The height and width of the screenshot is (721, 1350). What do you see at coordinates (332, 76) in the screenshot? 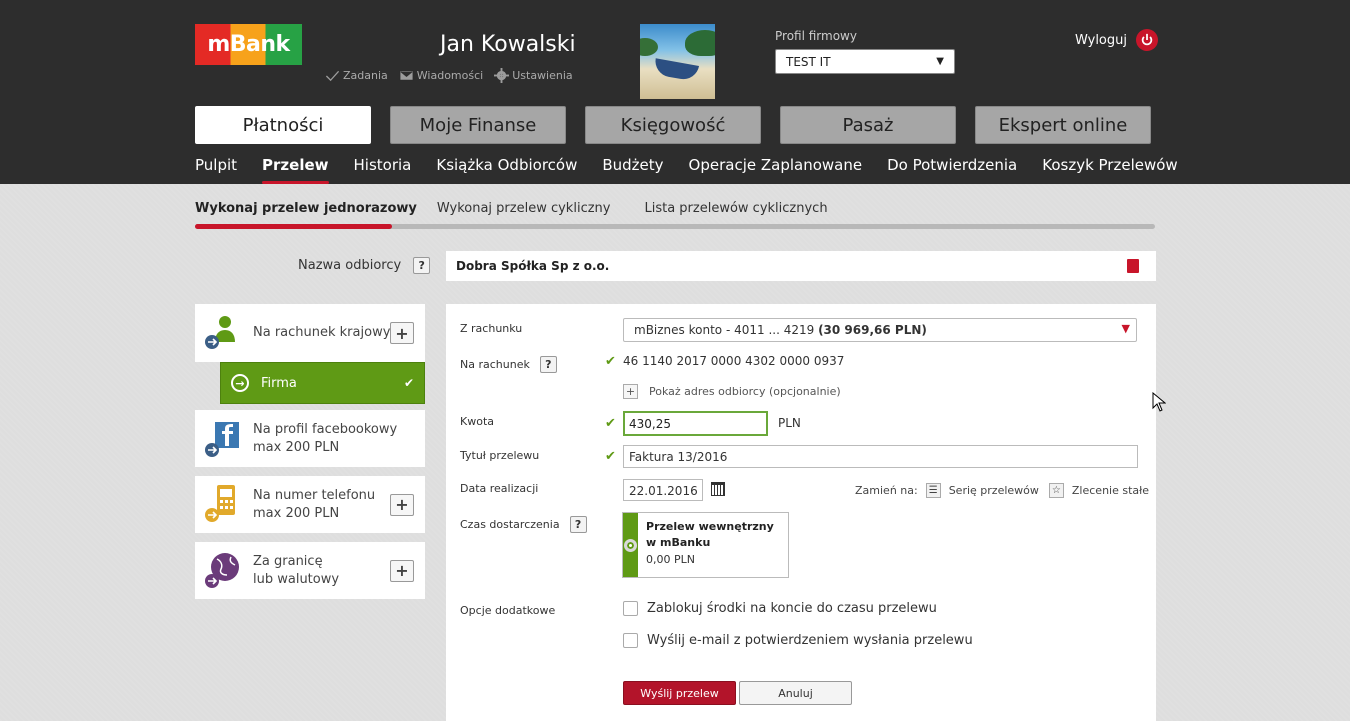
I see `check-icon` at bounding box center [332, 76].